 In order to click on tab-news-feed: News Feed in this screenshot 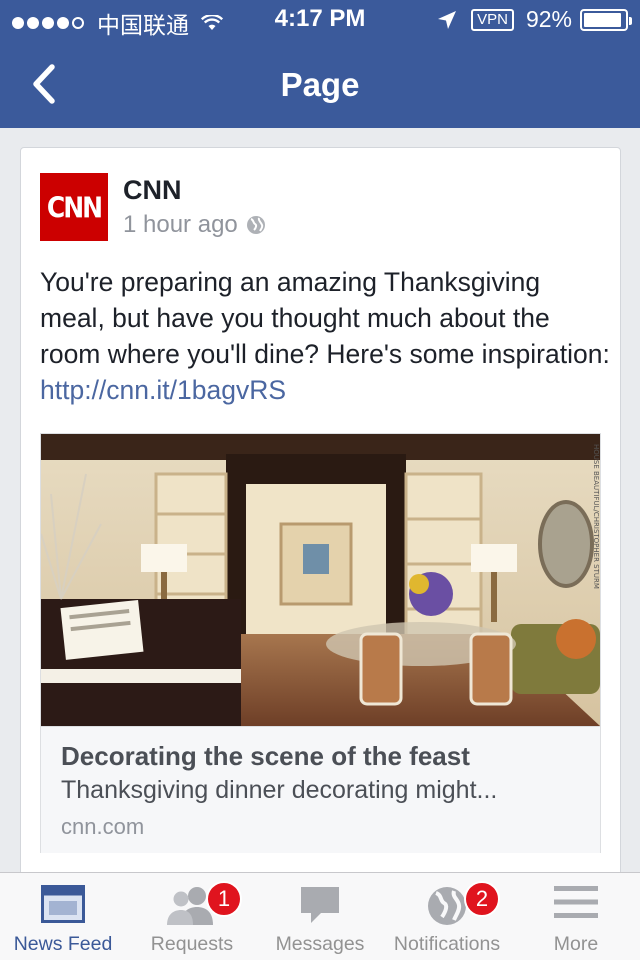, I will do `click(63, 916)`.